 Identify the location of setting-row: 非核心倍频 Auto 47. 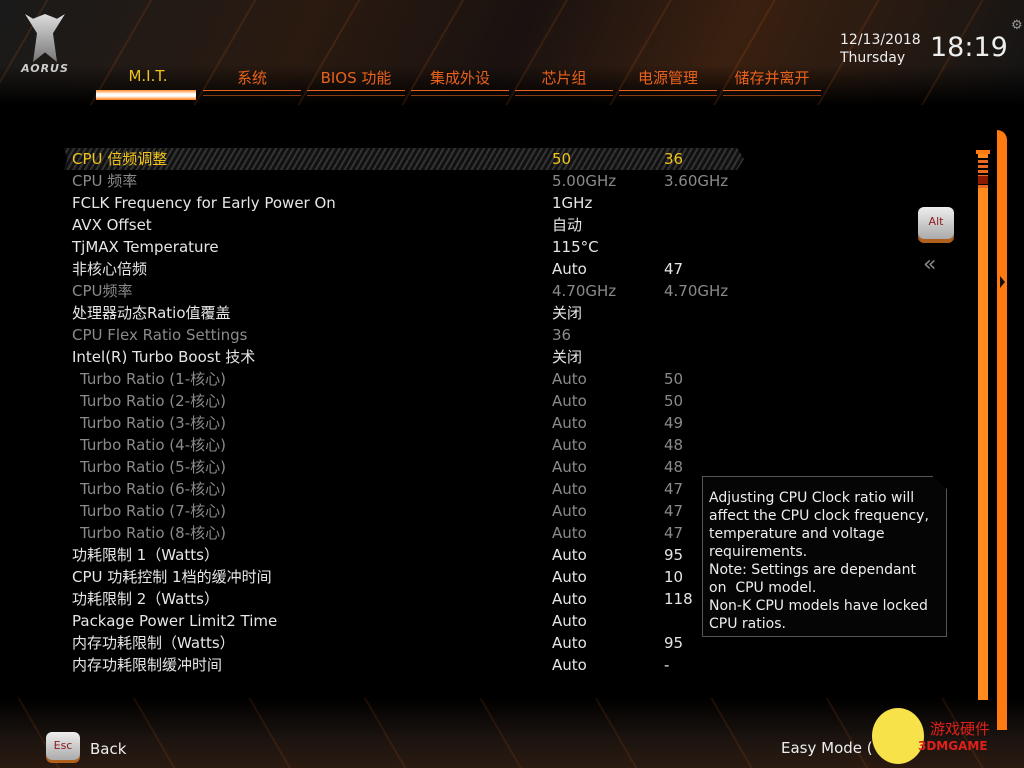
(404, 269).